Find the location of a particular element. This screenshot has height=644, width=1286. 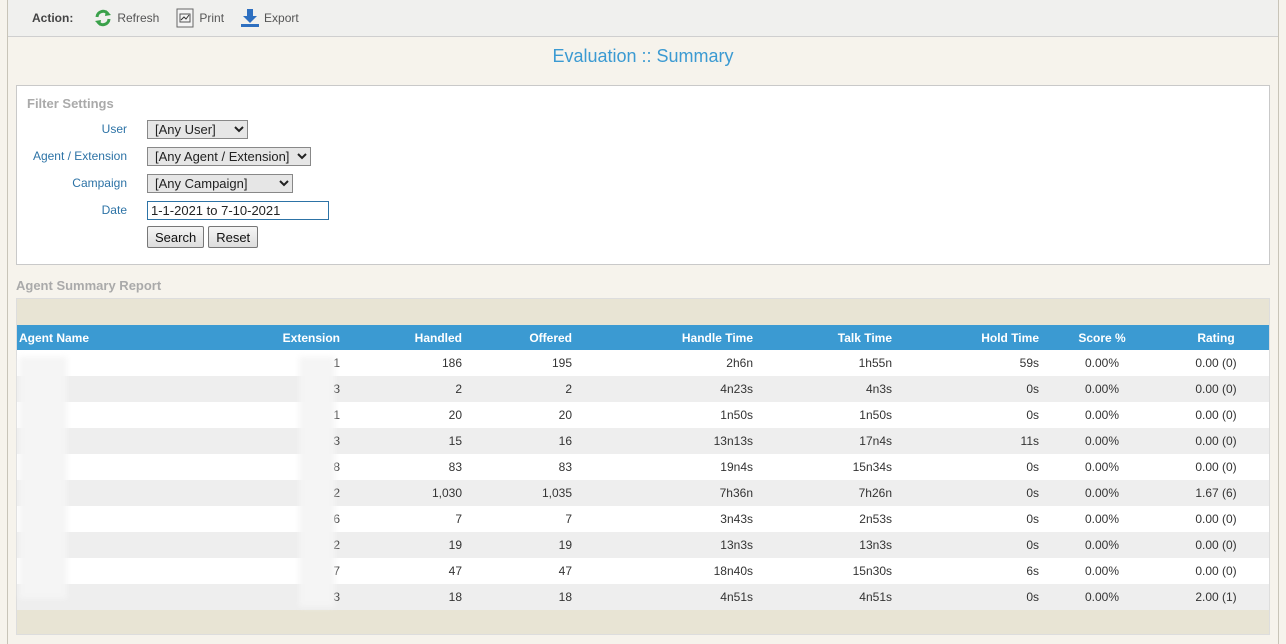

campaign-label: Campaign is located at coordinates (99, 183).